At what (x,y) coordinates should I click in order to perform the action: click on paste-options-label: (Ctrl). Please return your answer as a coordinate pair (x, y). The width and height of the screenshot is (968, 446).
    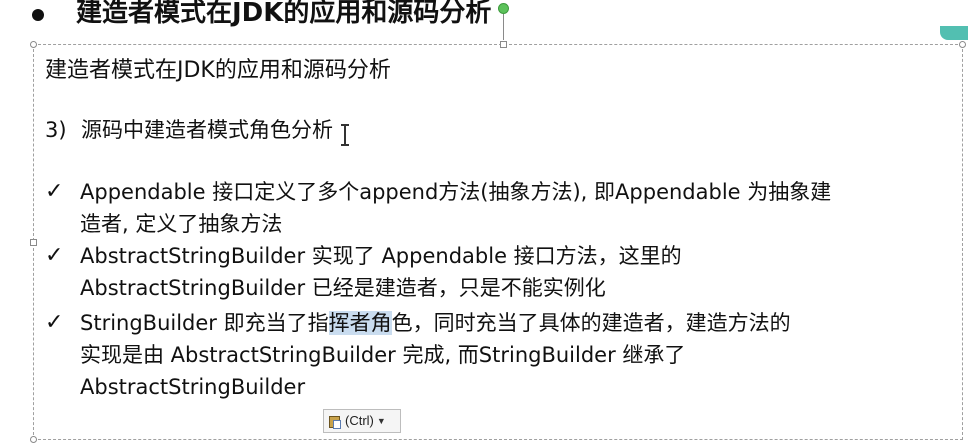
    Looking at the image, I should click on (359, 420).